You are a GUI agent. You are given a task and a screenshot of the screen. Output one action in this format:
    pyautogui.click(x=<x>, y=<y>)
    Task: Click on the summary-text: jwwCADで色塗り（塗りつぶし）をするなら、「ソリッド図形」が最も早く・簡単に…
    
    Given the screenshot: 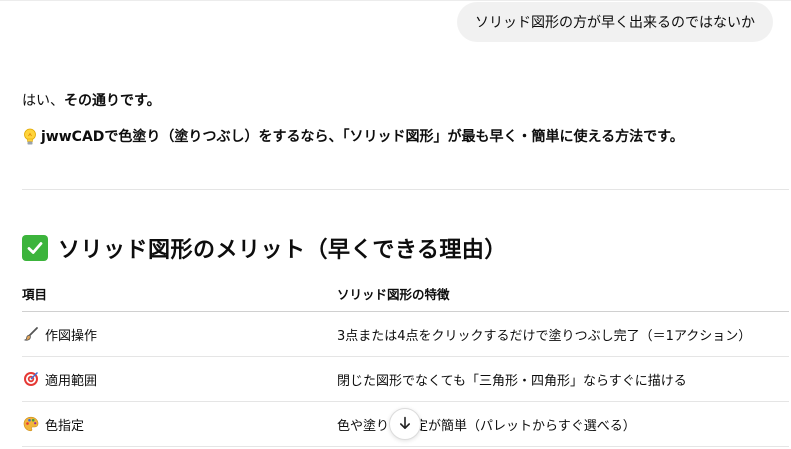 What is the action you would take?
    pyautogui.click(x=362, y=137)
    